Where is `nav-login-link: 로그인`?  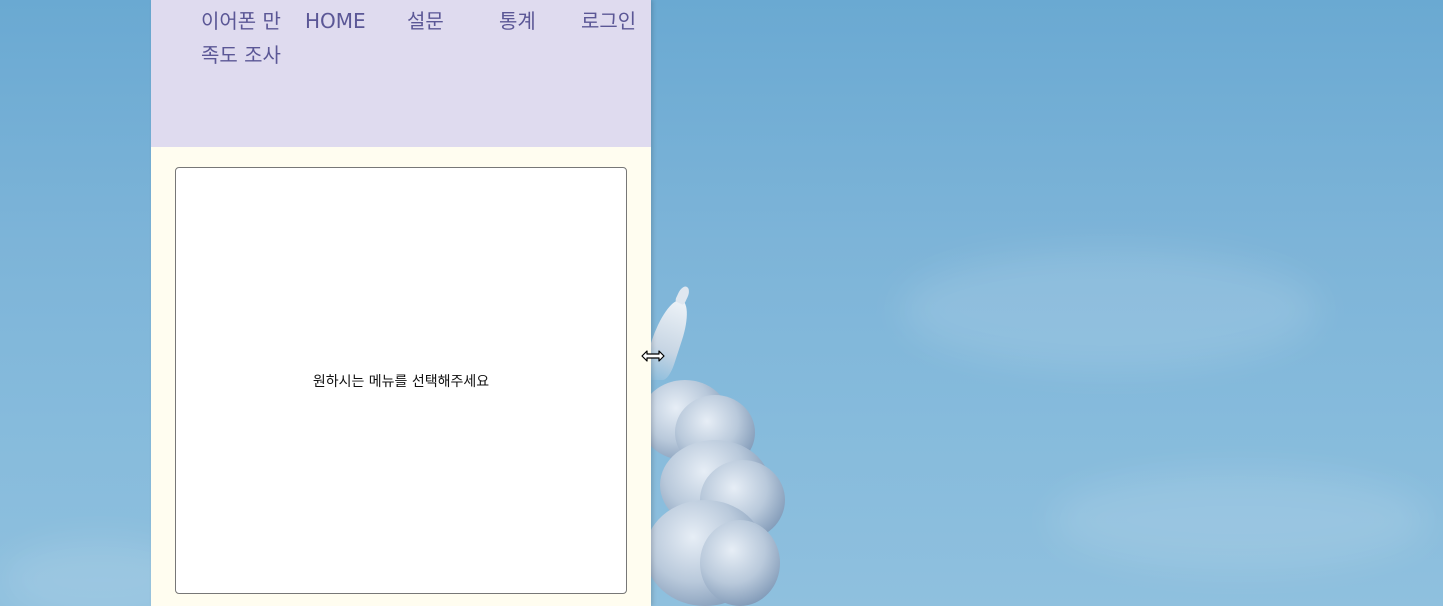
nav-login-link: 로그인 is located at coordinates (608, 21).